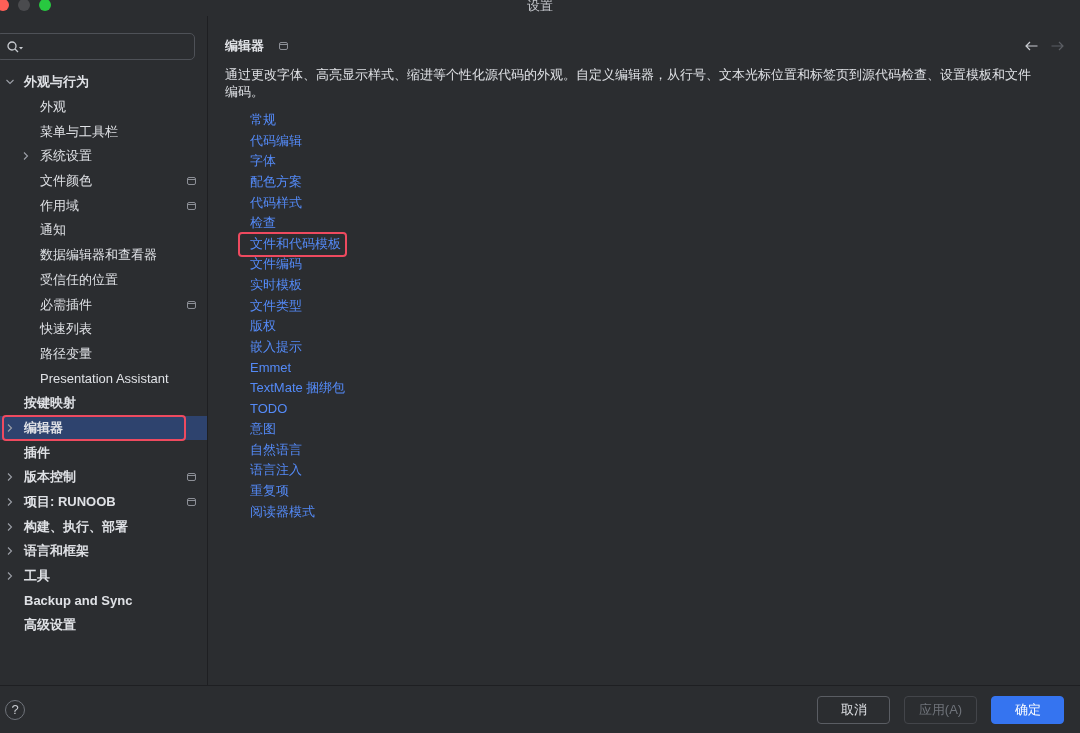  Describe the element at coordinates (295, 243) in the screenshot. I see `settings-link: 文件和代码模板` at that location.